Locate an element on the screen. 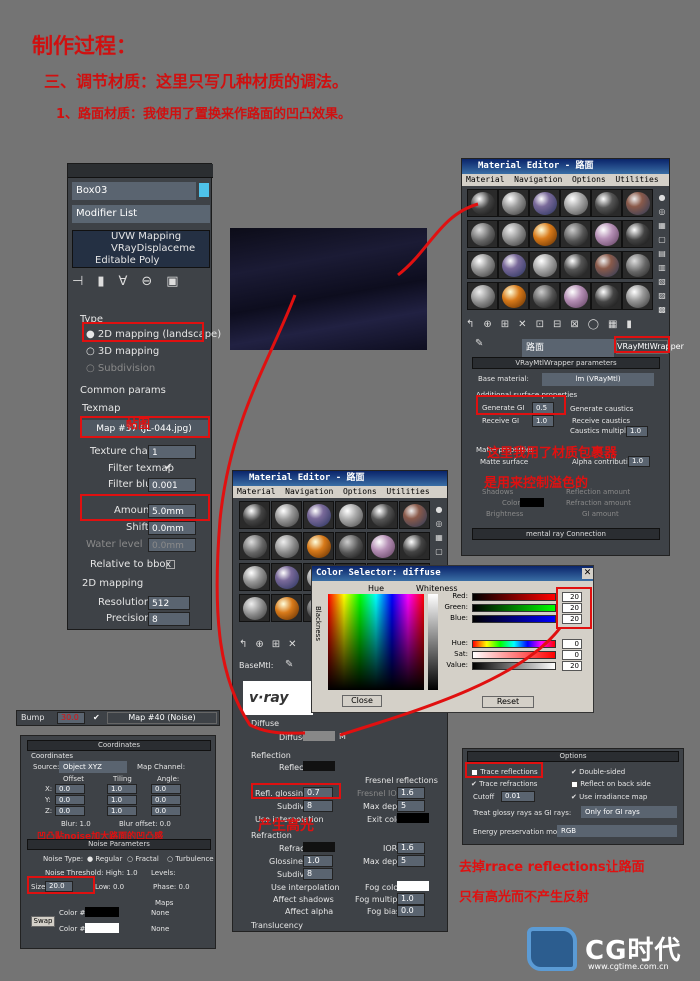 This screenshot has height=981, width=700. configure-sets-icon: ▣ is located at coordinates (179, 281).